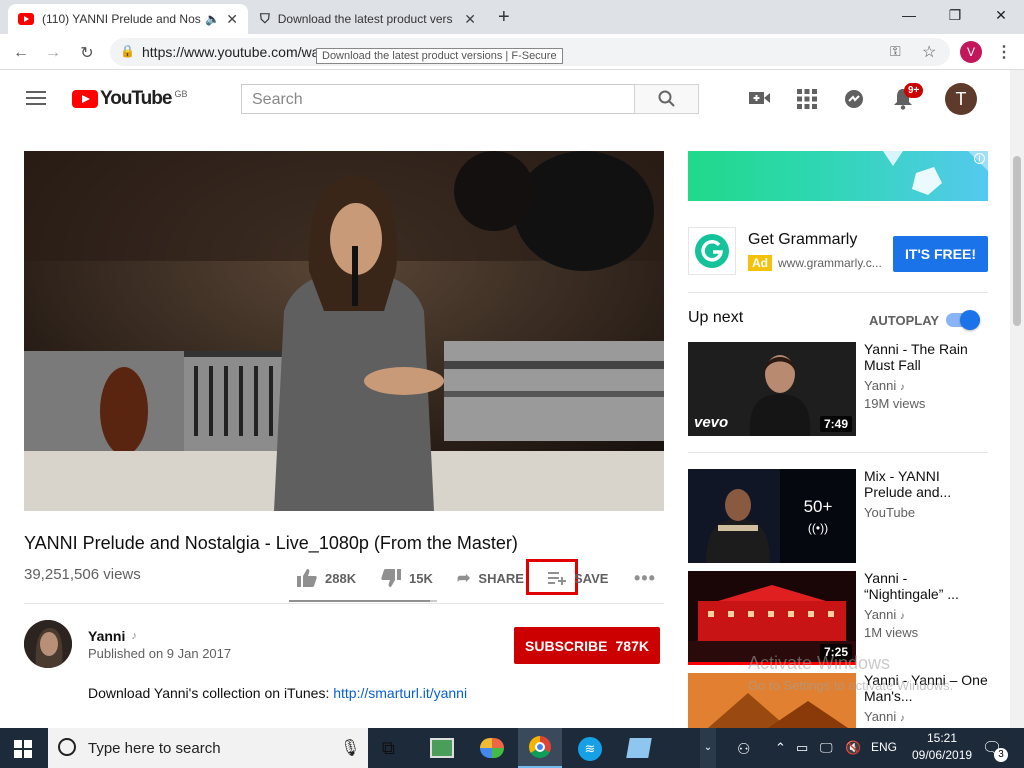  I want to click on messages-icon, so click(854, 101).